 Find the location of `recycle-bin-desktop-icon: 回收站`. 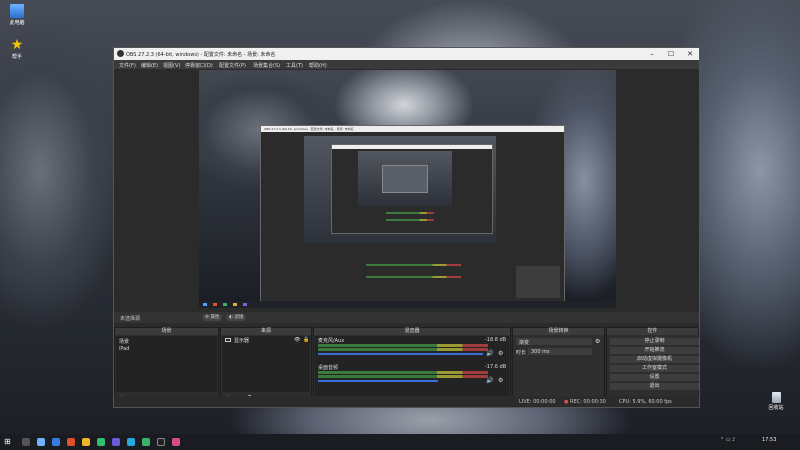

recycle-bin-desktop-icon: 回收站 is located at coordinates (776, 401).